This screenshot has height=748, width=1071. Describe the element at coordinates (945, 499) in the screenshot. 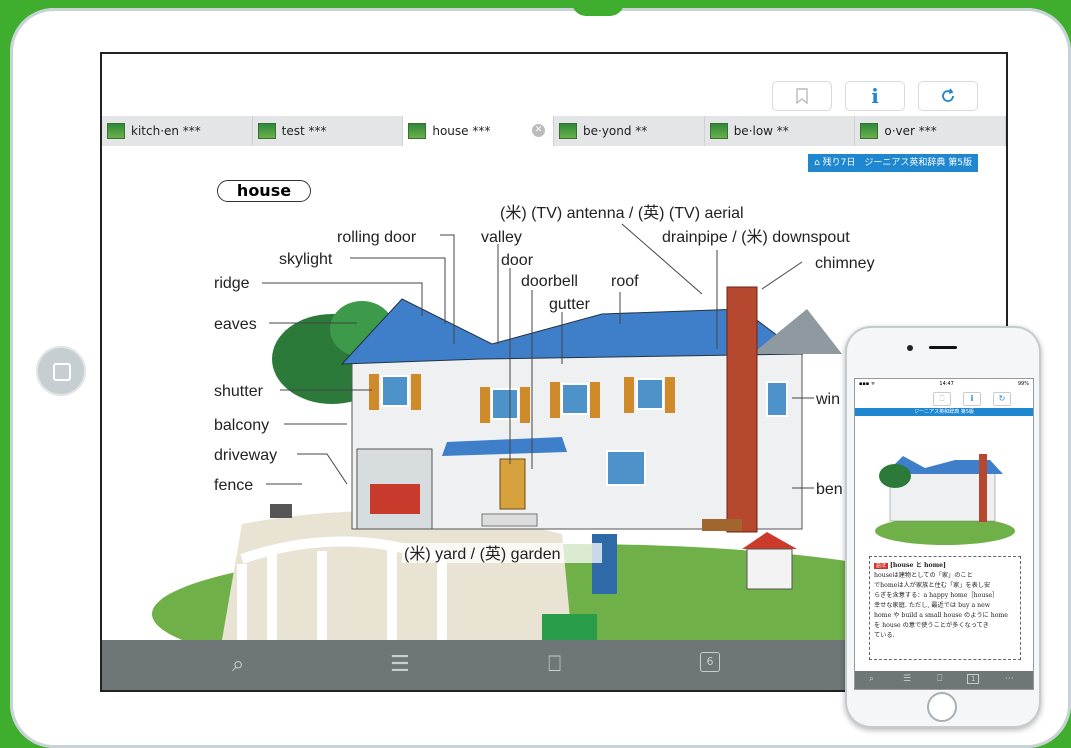

I see `phone-house-illustration` at that location.